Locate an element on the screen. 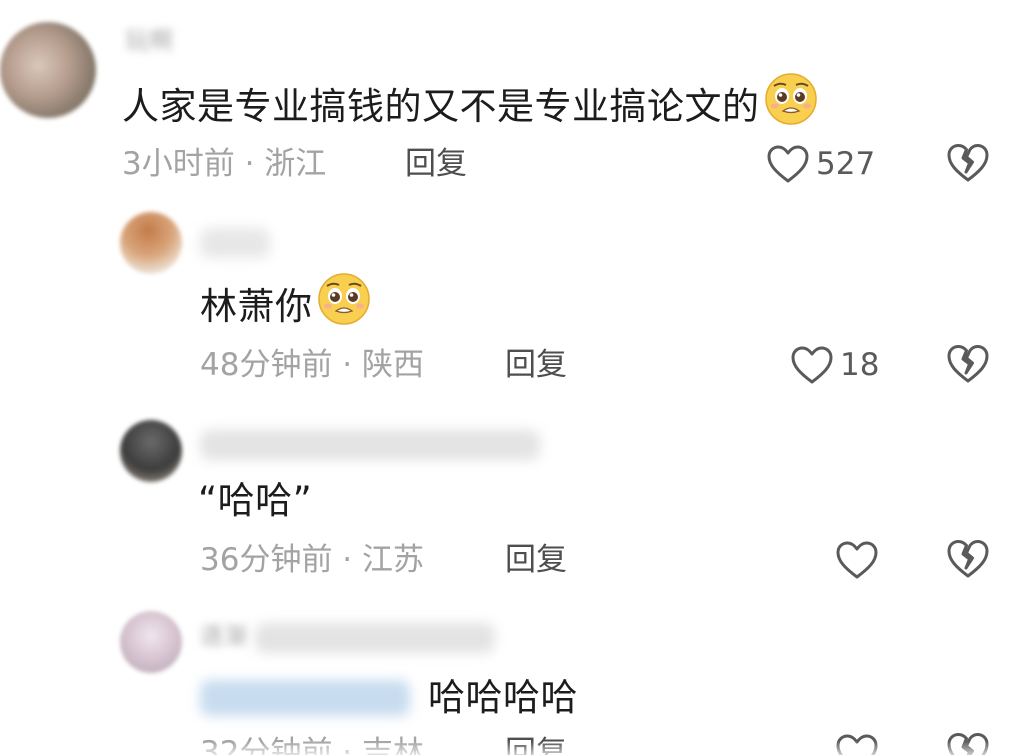 This screenshot has height=755, width=1035. comment-text: “哈哈” is located at coordinates (255, 501).